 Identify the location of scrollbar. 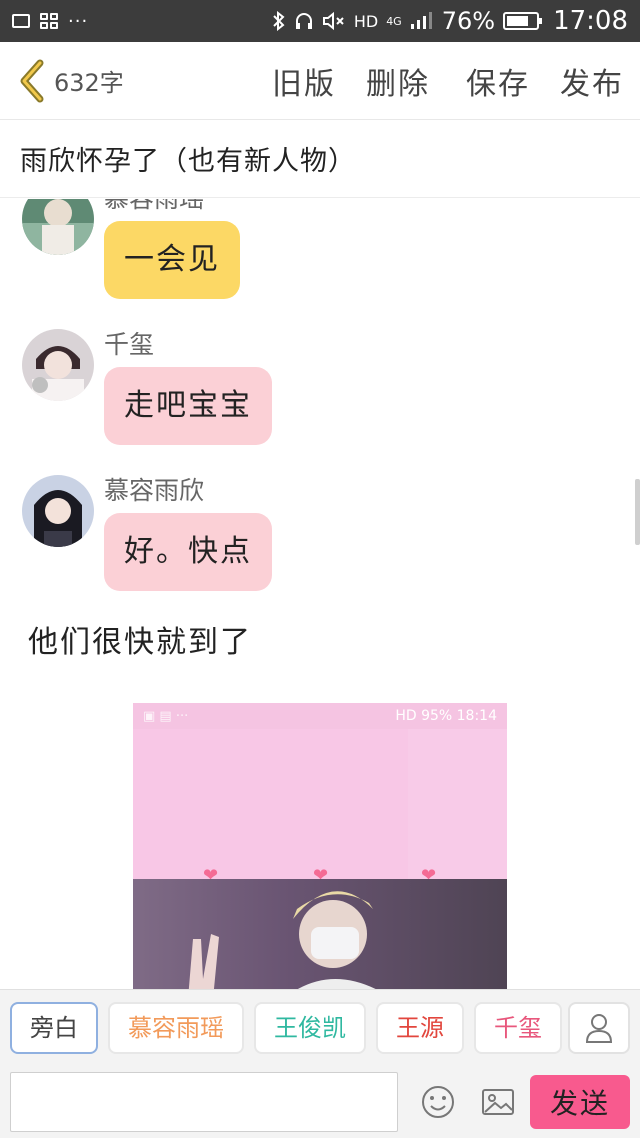
(637, 512).